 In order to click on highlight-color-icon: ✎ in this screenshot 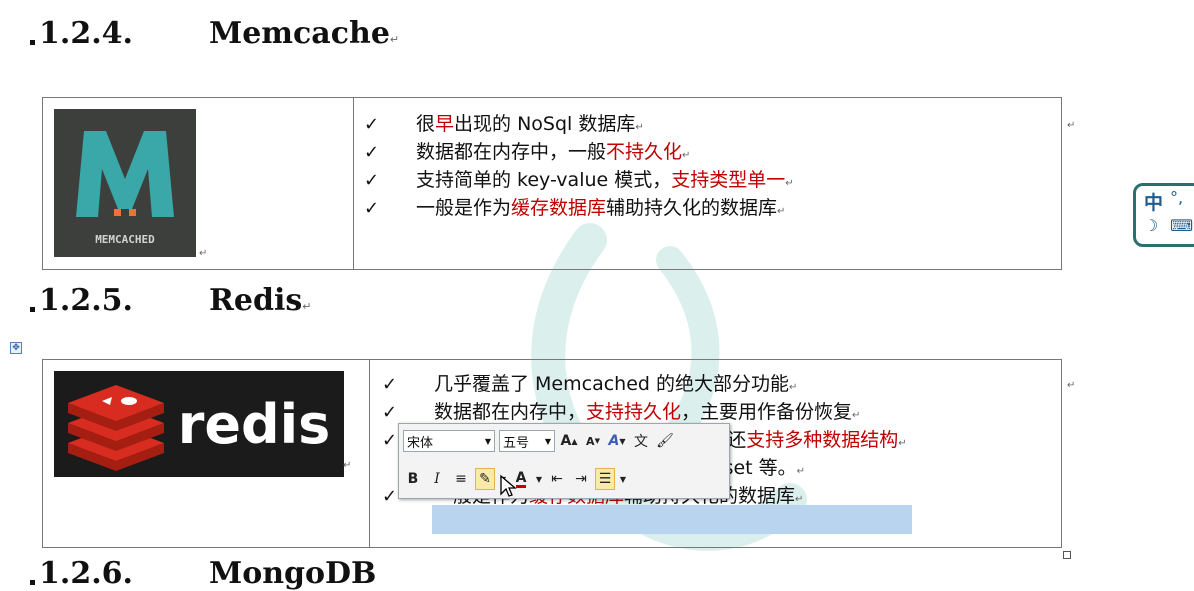, I will do `click(485, 479)`.